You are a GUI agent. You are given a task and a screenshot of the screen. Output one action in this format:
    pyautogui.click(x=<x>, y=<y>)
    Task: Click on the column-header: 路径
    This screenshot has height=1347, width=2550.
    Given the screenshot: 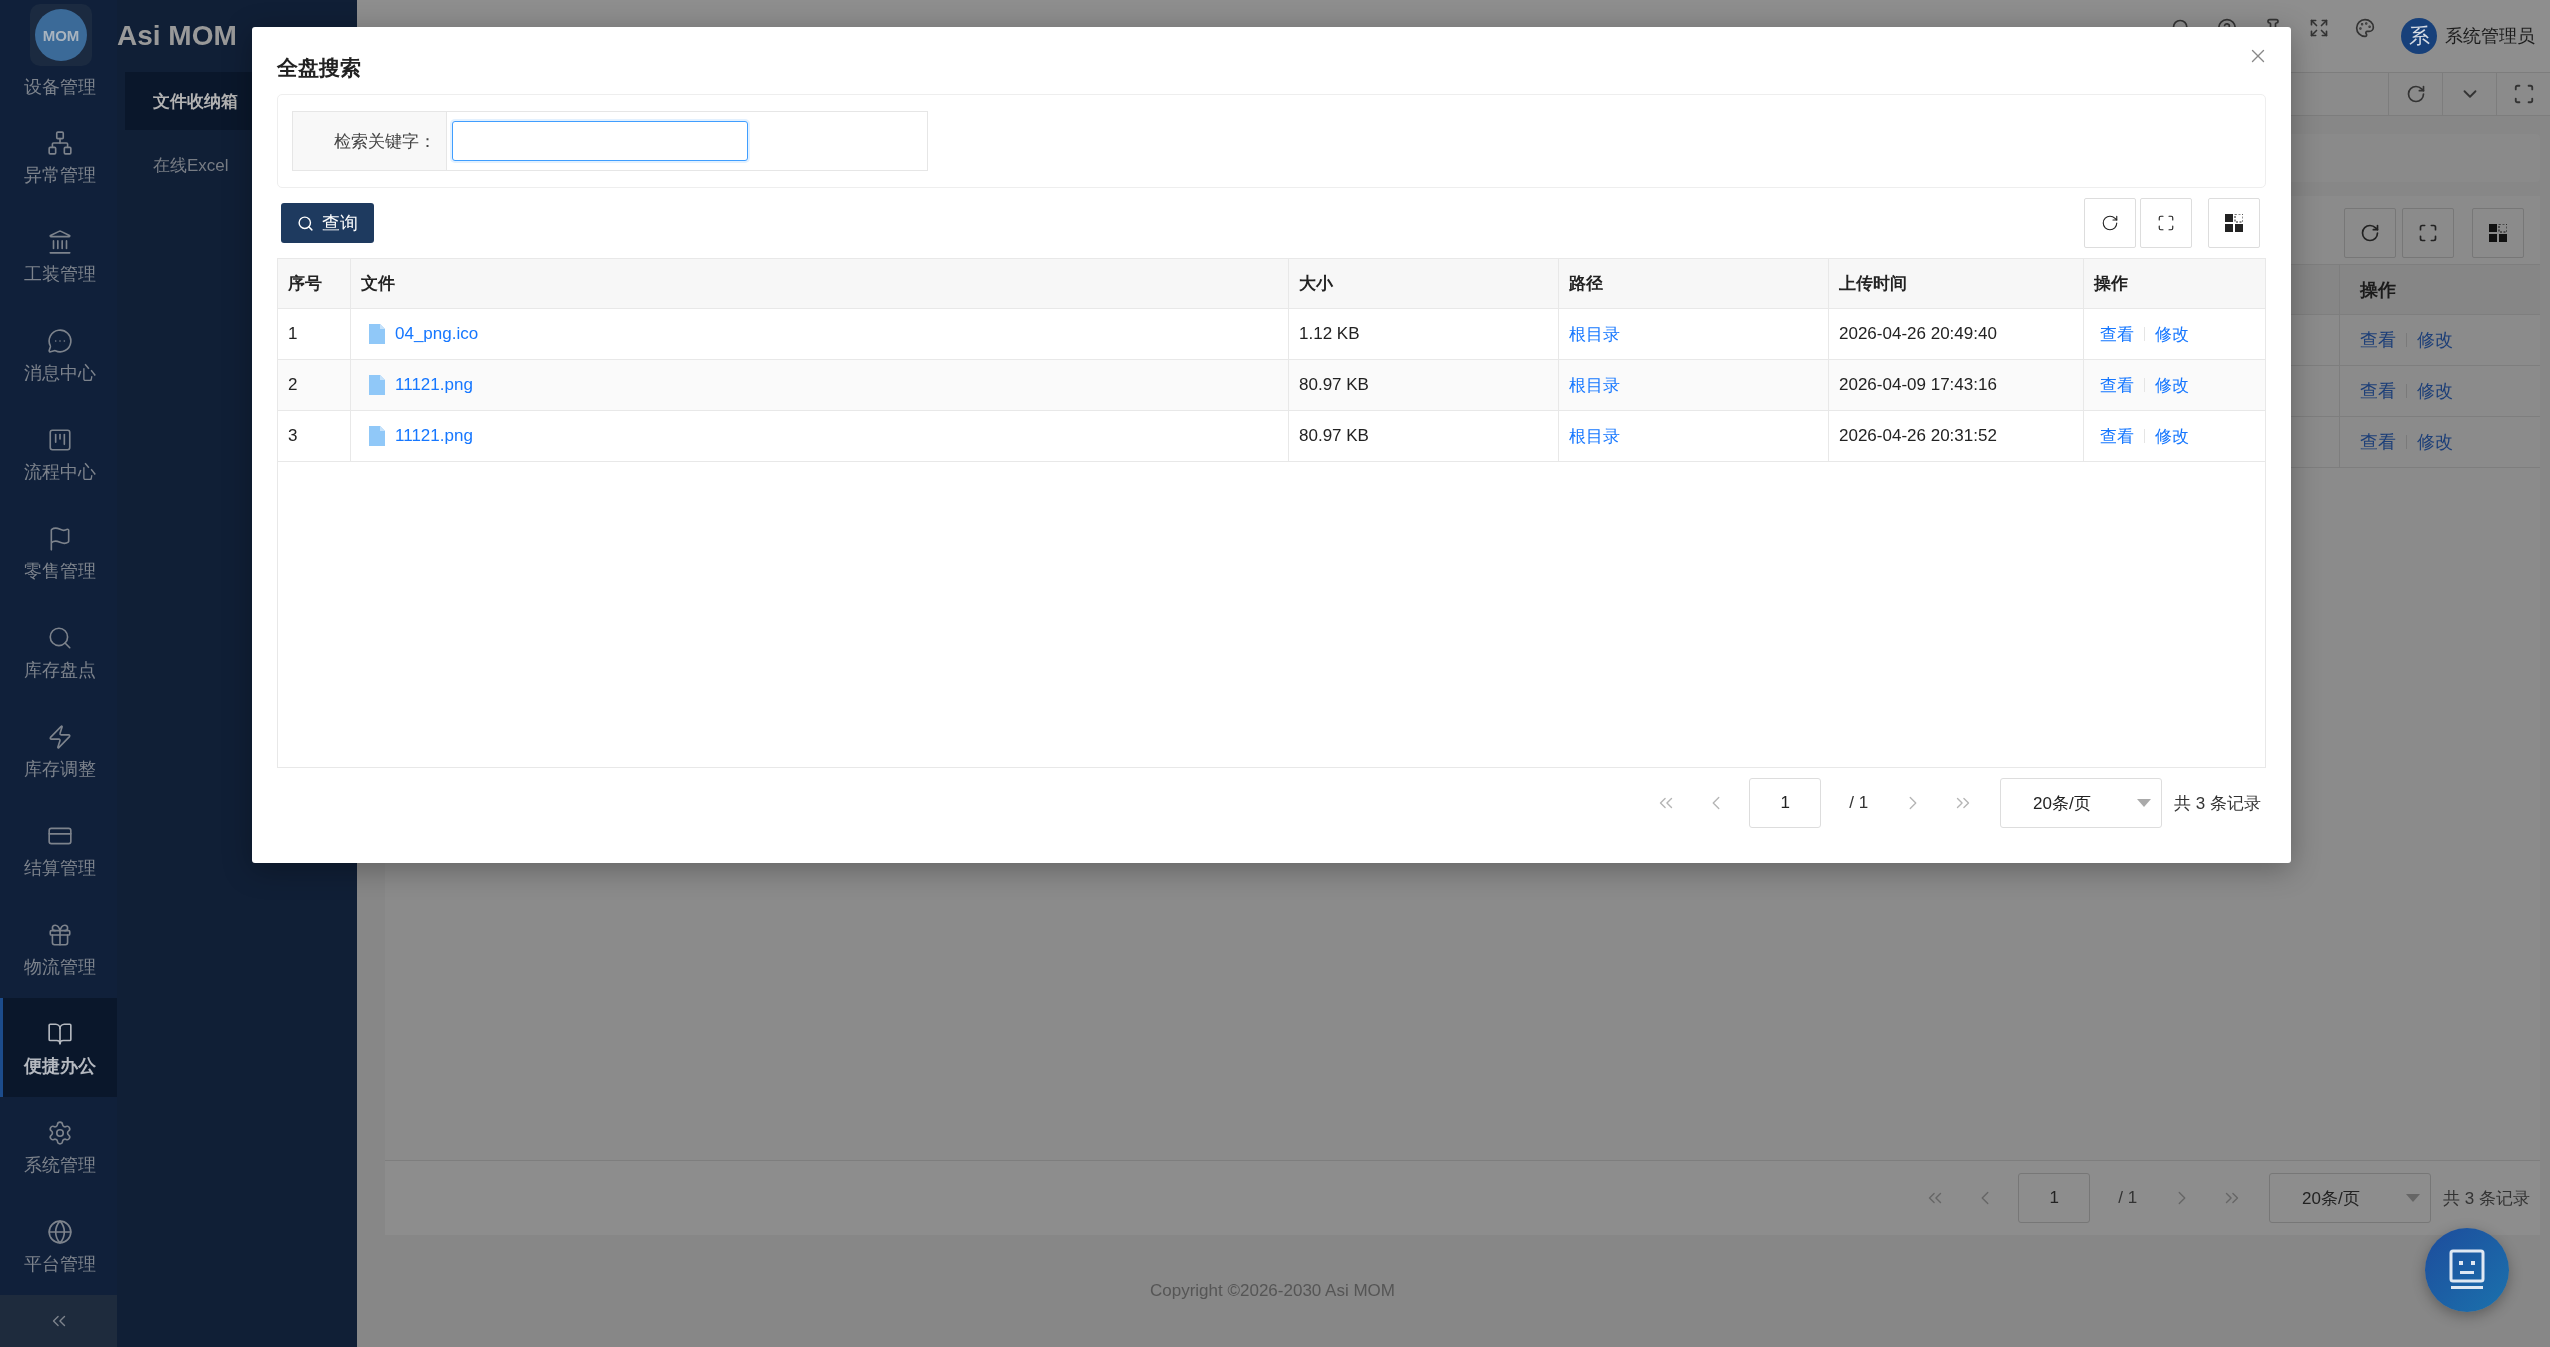 What is the action you would take?
    pyautogui.click(x=1586, y=284)
    